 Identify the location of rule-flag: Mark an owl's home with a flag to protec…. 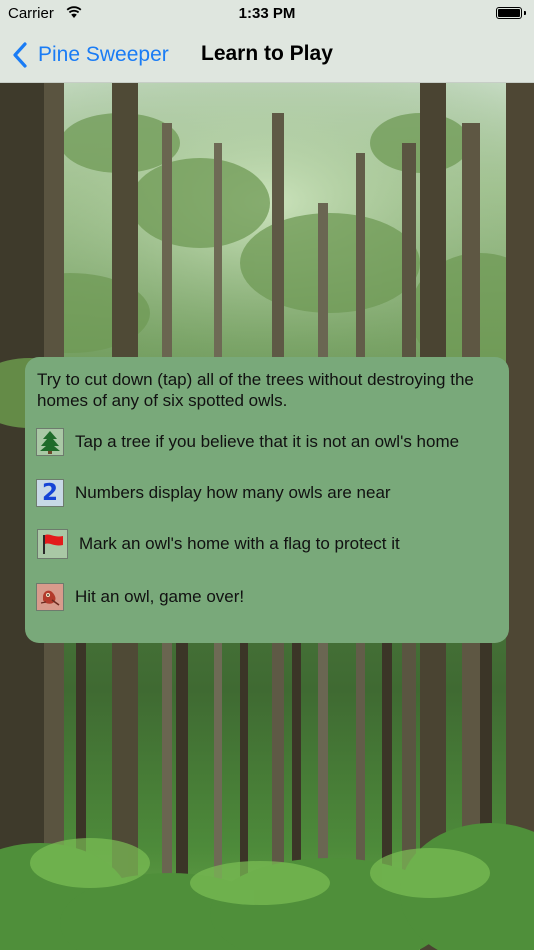
(218, 544).